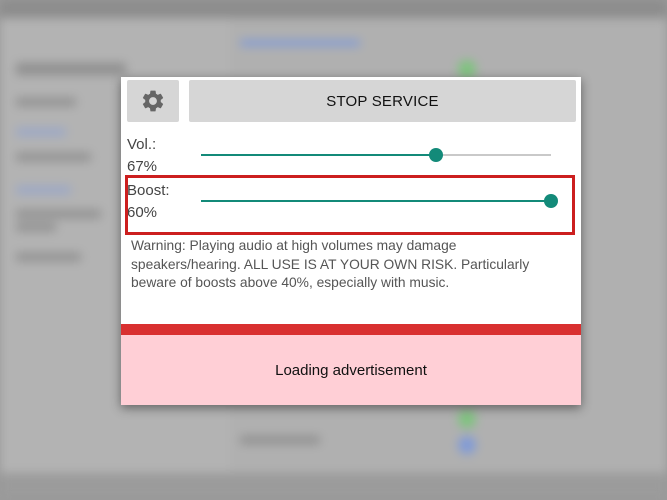 The width and height of the screenshot is (667, 500). I want to click on volume-label-text: Vol.:, so click(142, 144).